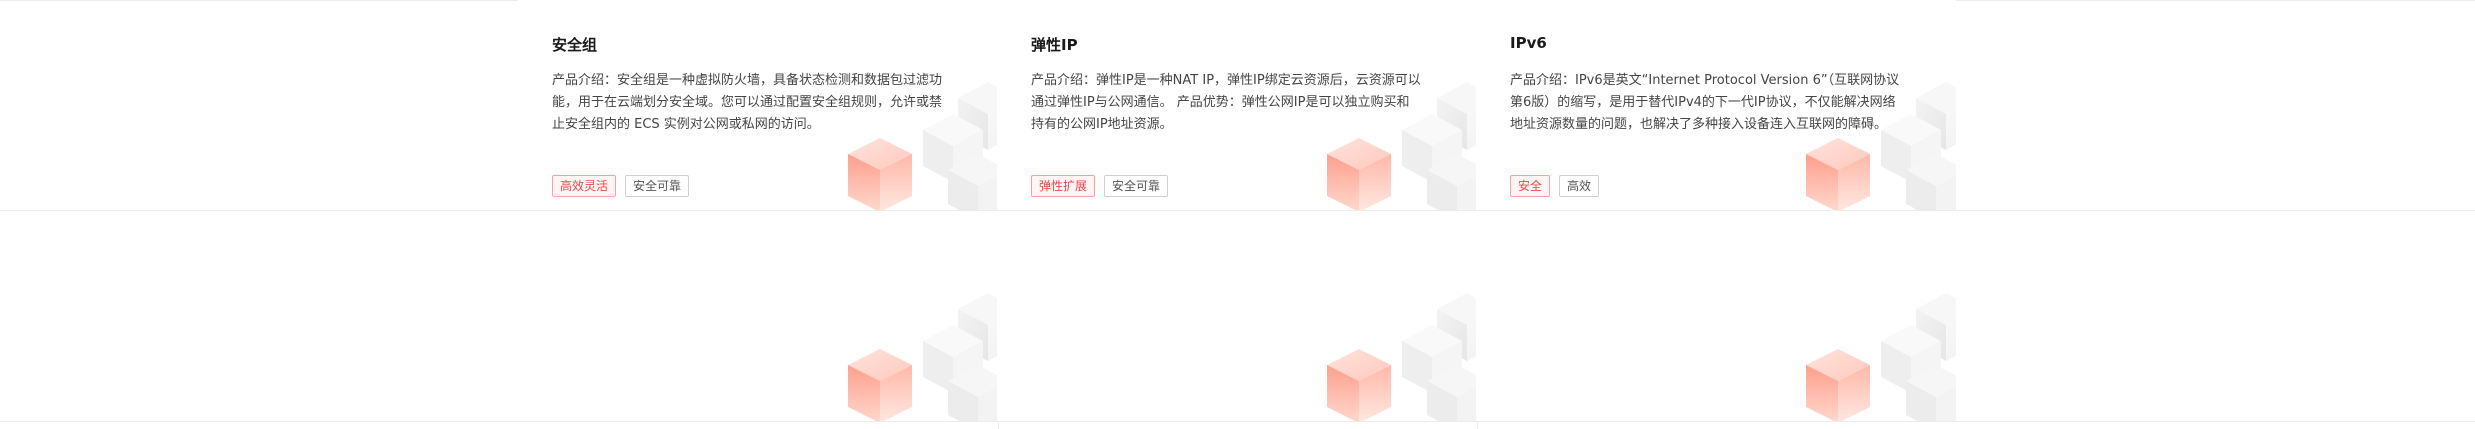  Describe the element at coordinates (1100, 186) in the screenshot. I see `tag-list: 弹性扩展 安全可靠` at that location.